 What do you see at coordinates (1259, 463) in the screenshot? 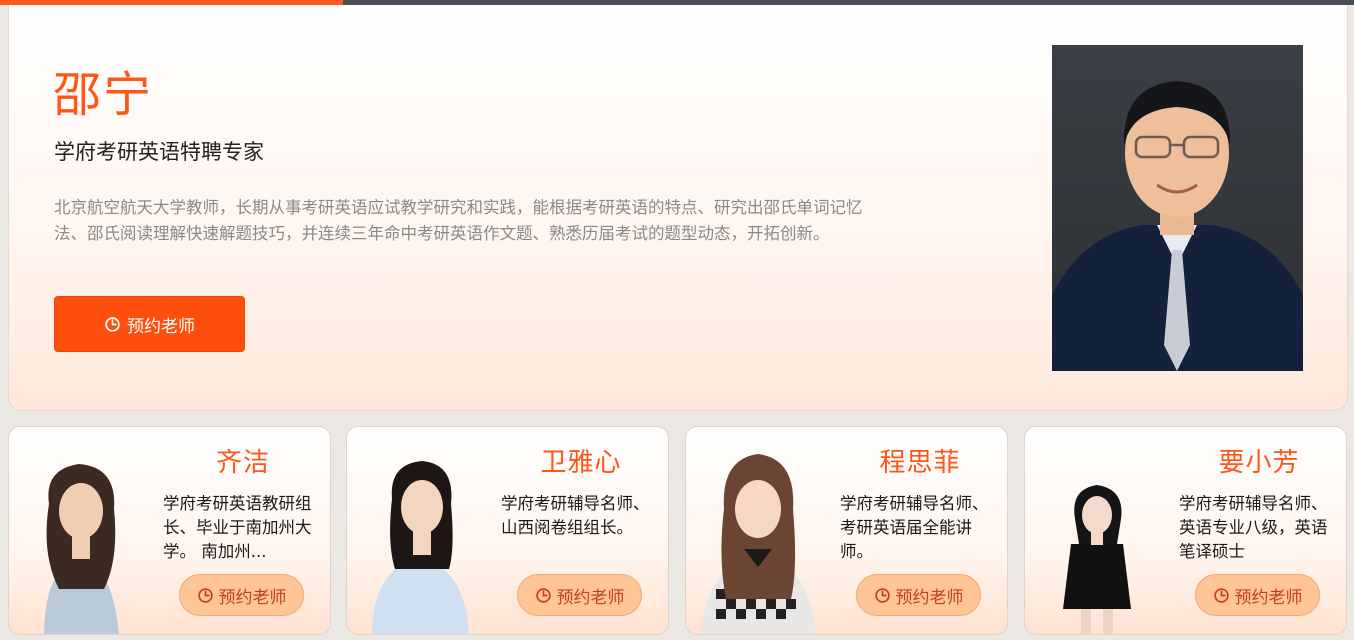
I see `teacher-name: 要小芳` at bounding box center [1259, 463].